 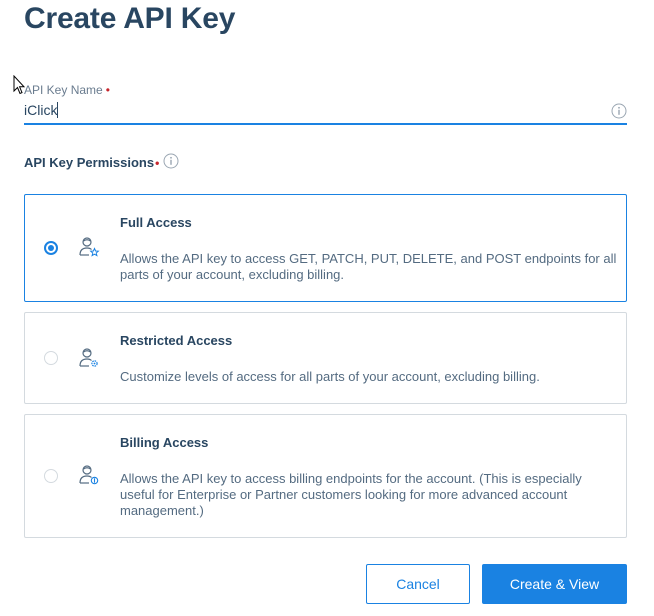 I want to click on full-access-radio, so click(x=51, y=248).